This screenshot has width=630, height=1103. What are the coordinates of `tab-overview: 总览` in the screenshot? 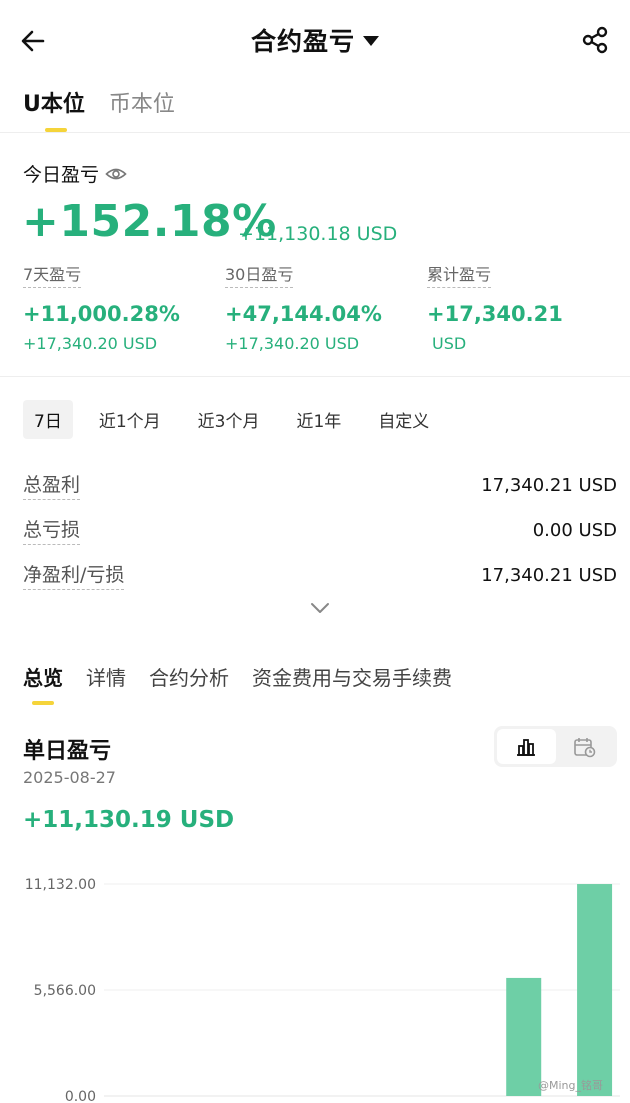 It's located at (43, 683).